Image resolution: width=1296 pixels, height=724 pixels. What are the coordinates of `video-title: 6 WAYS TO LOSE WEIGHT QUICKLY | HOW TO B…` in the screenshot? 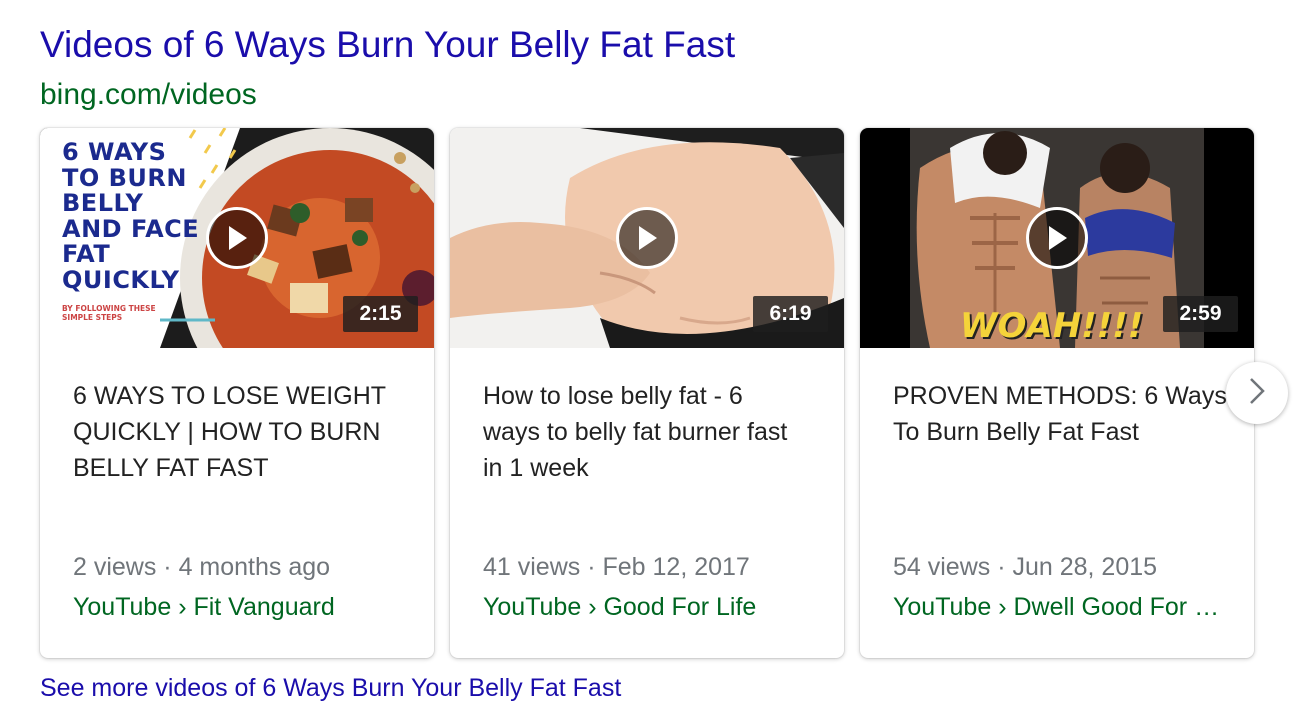 It's located at (243, 432).